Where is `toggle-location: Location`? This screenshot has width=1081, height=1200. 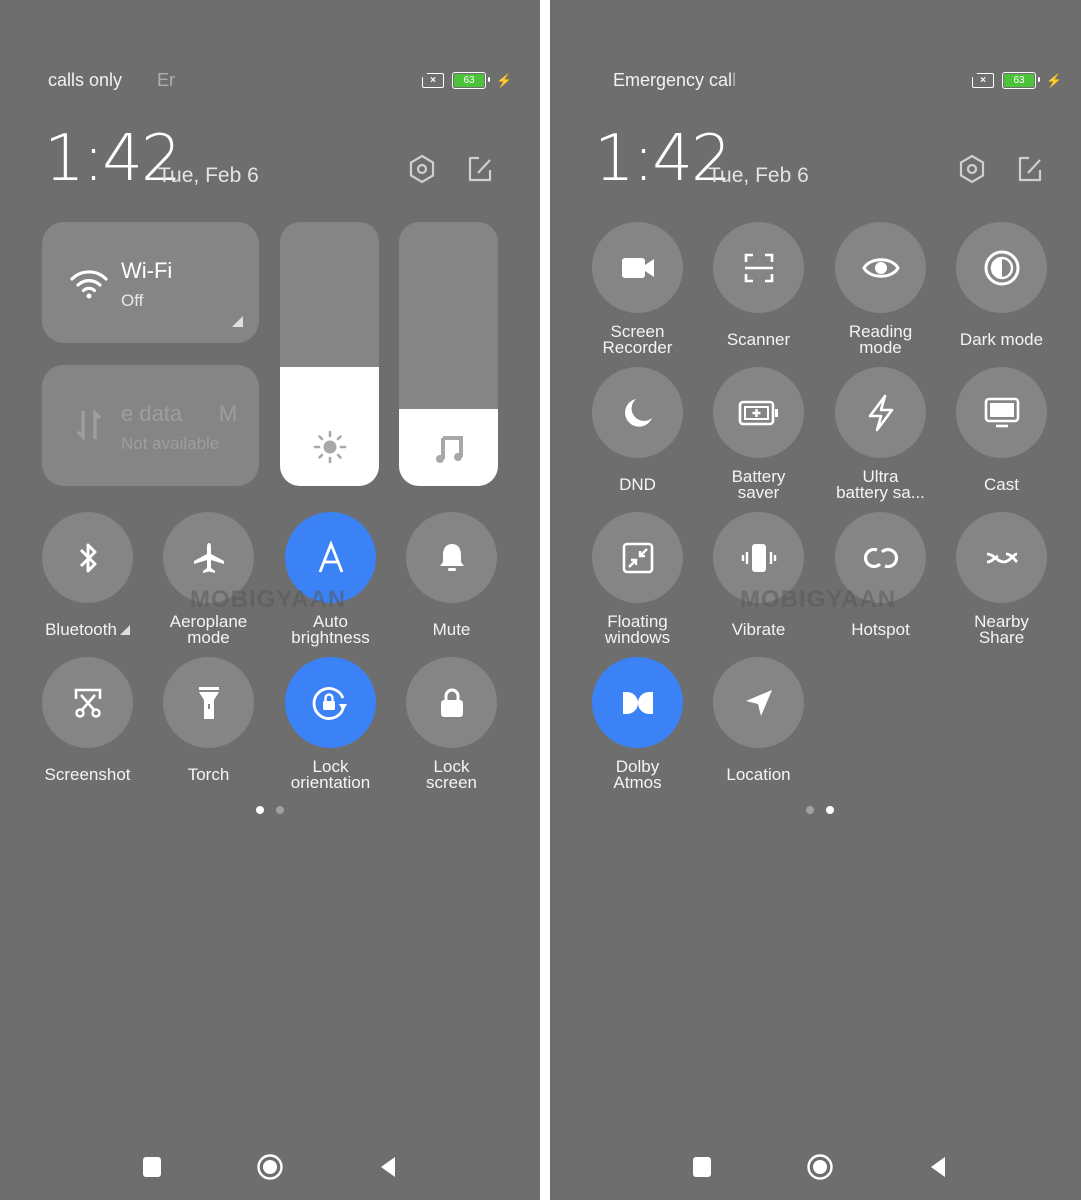 toggle-location: Location is located at coordinates (758, 724).